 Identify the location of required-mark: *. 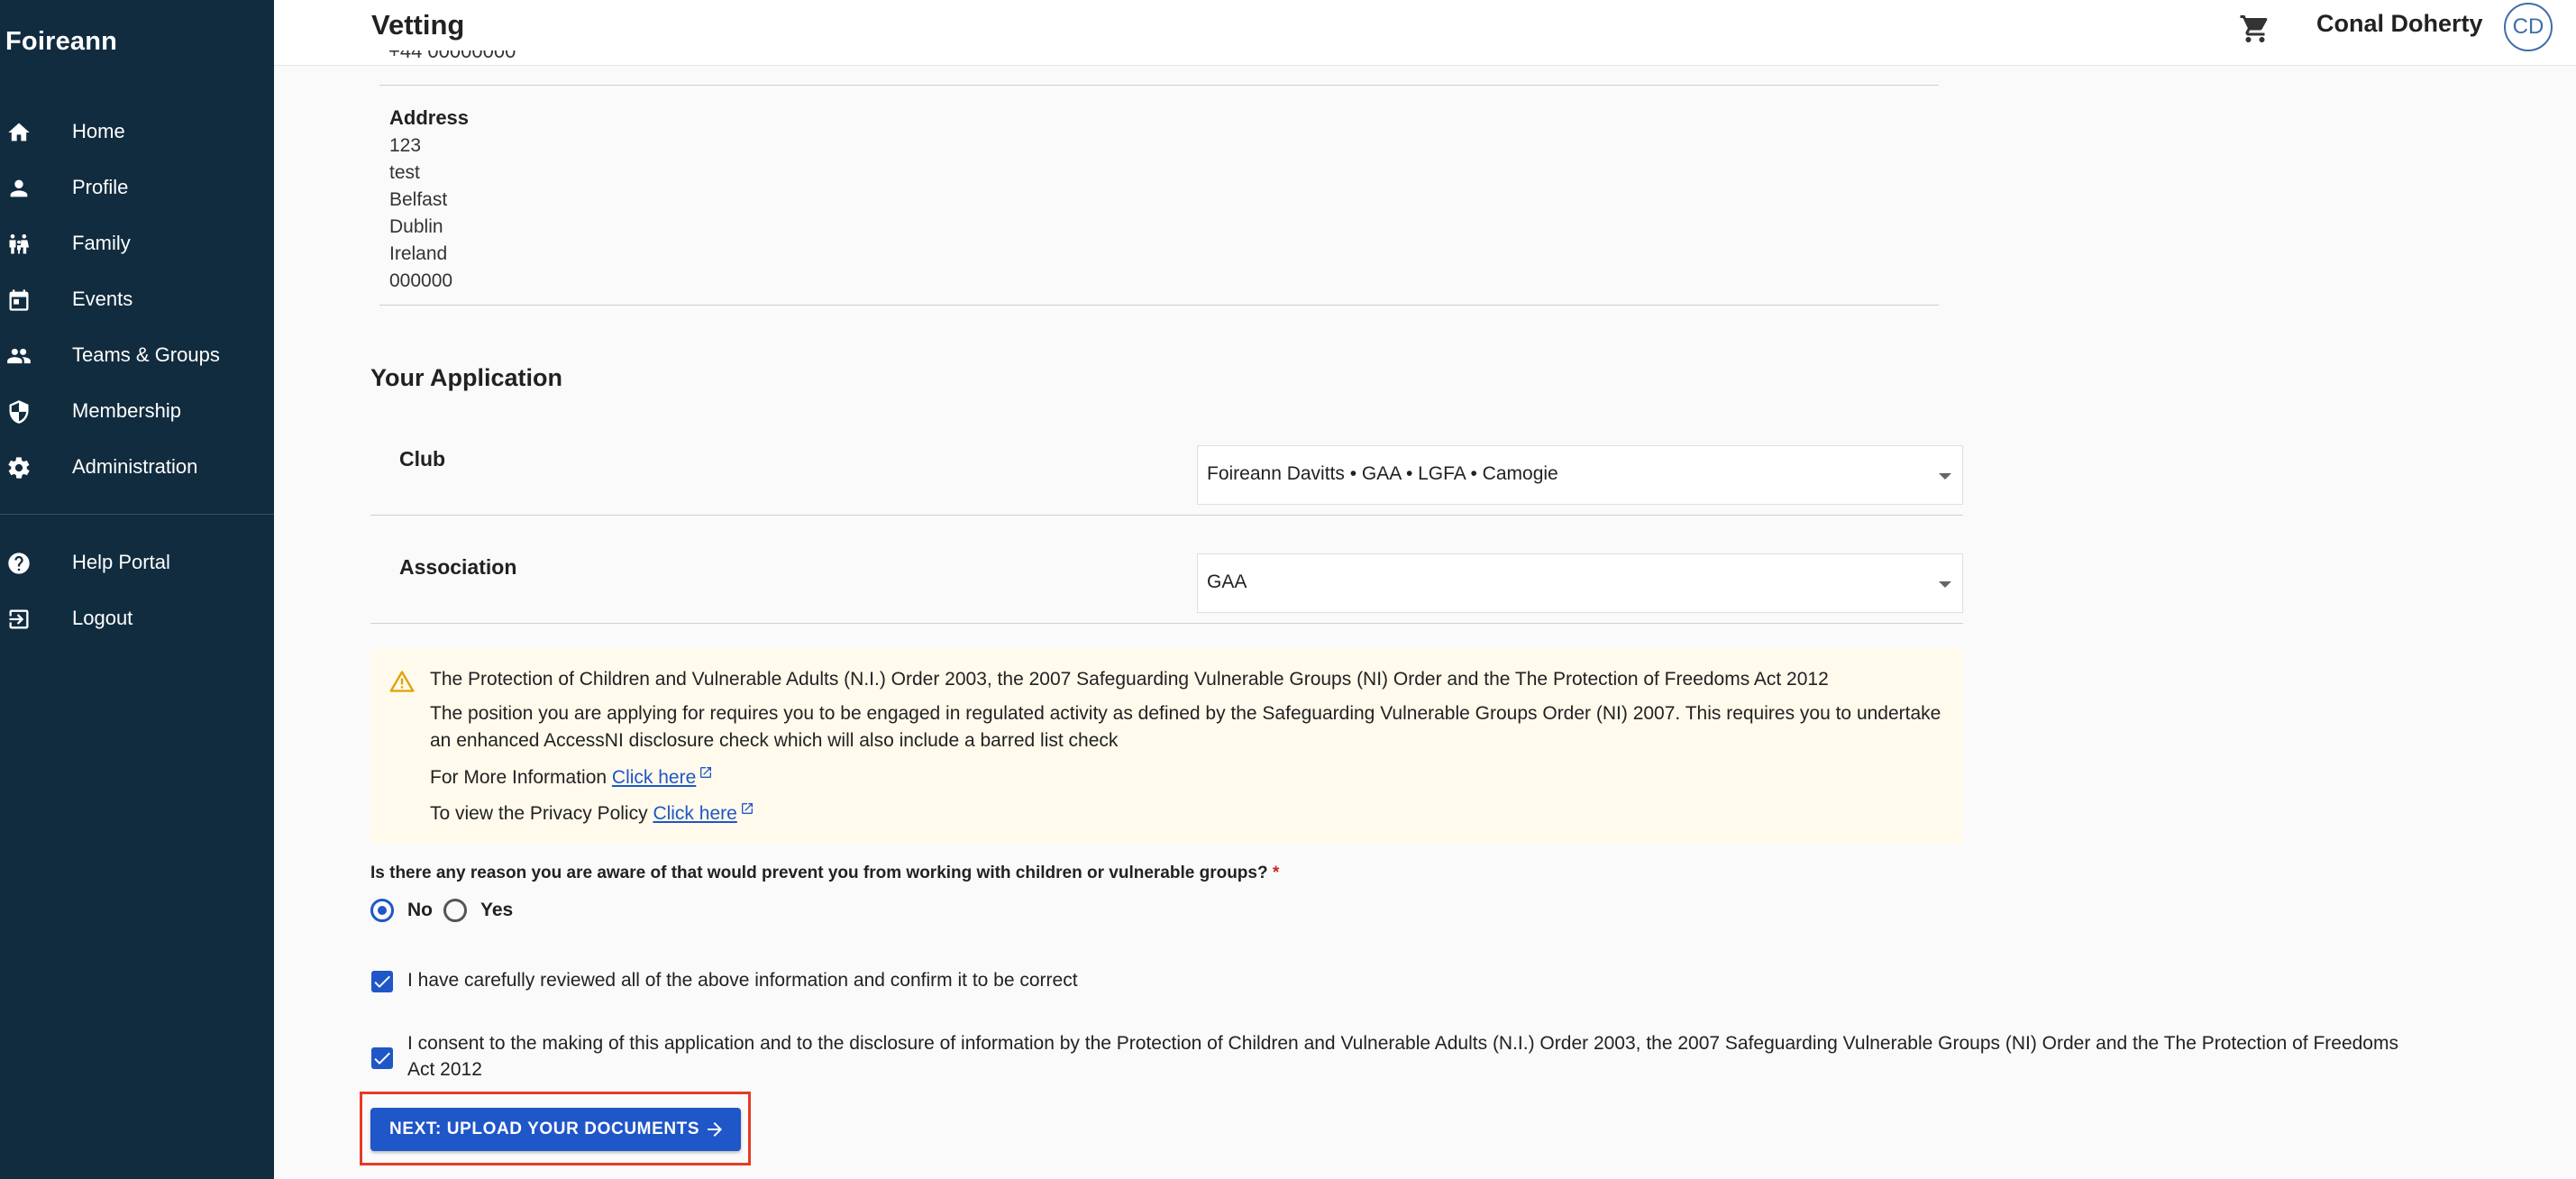
(1276, 873).